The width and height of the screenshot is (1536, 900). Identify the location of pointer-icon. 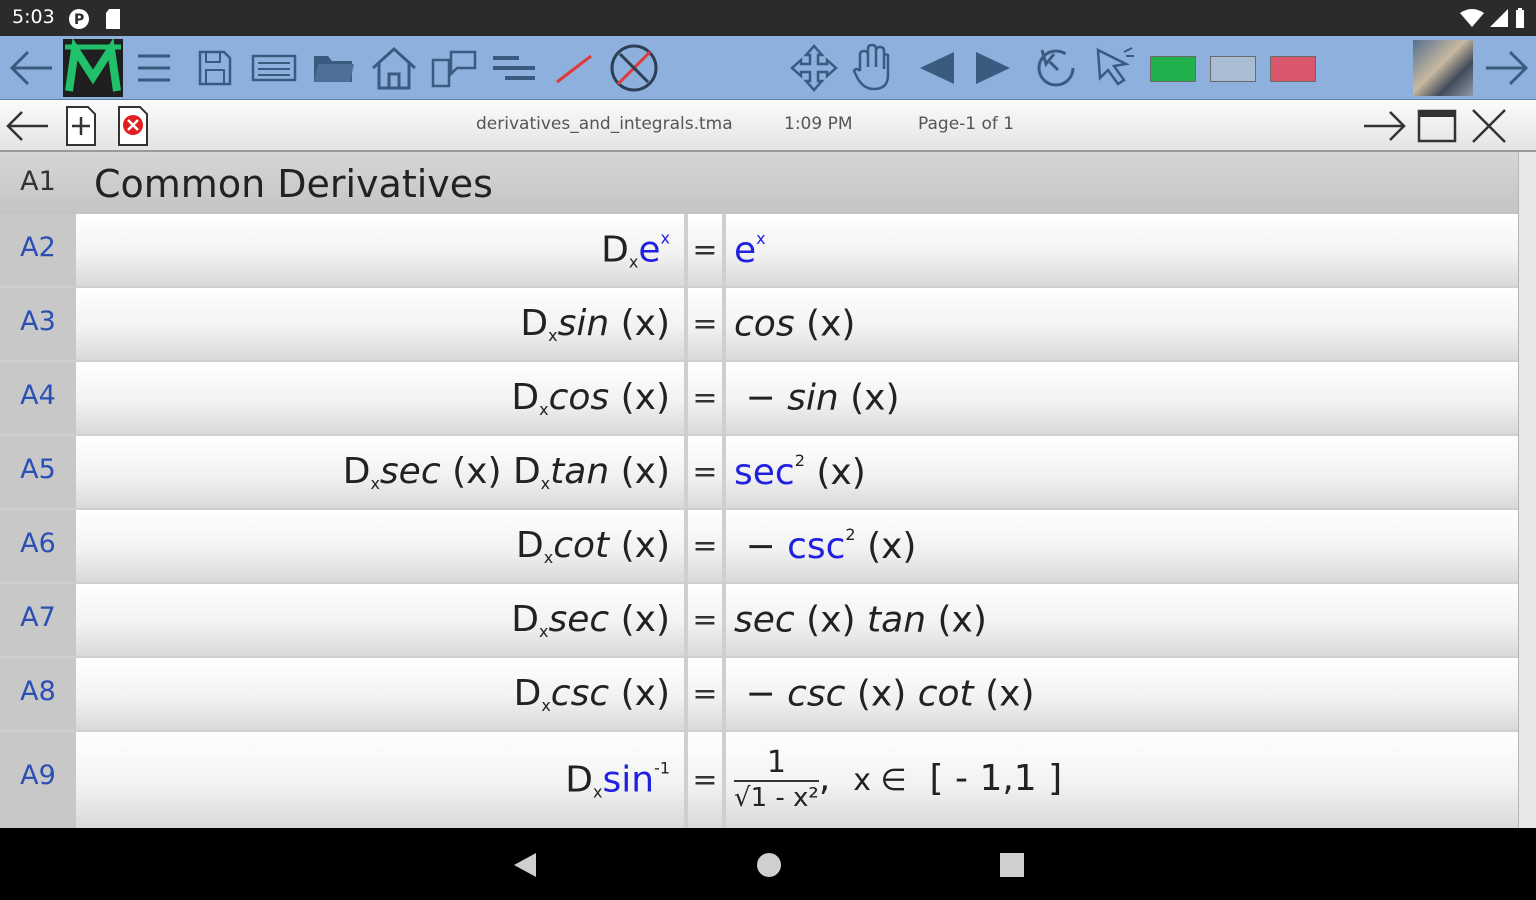
(1114, 68).